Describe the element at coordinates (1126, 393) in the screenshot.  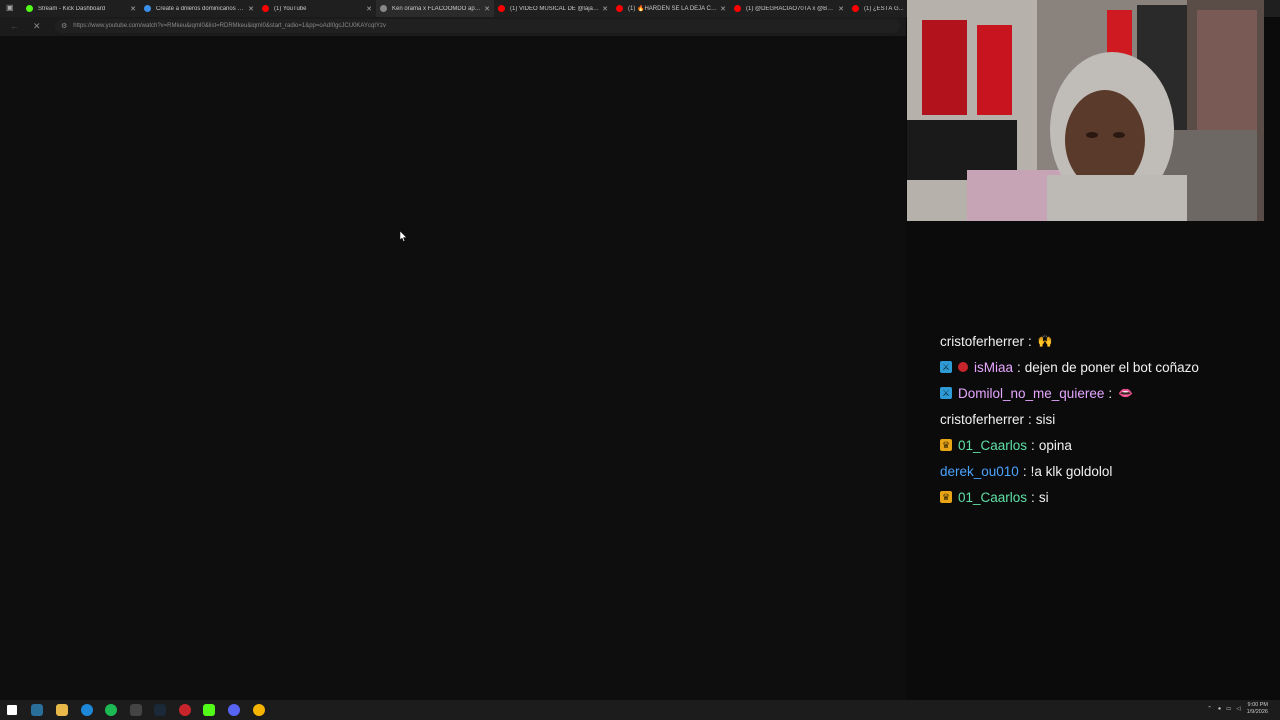
I see `chat-emote-icon: 👄` at that location.